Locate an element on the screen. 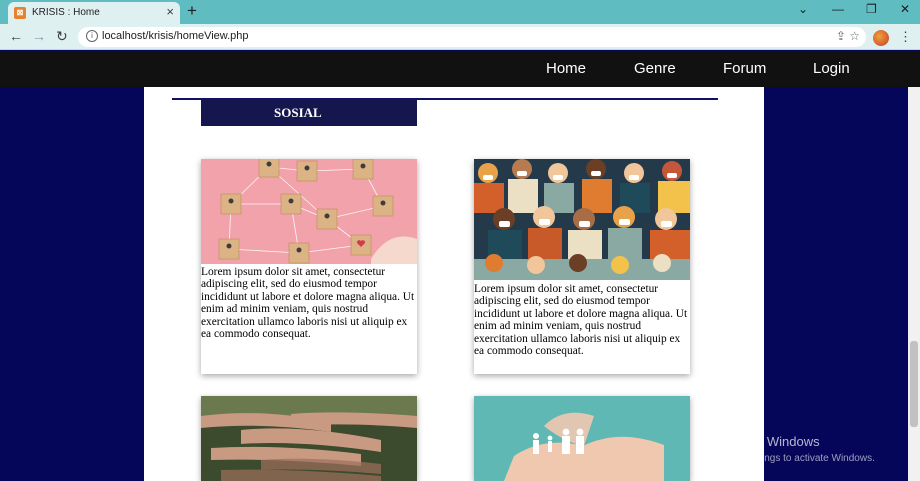  tab-title: KRISIS : Home is located at coordinates (66, 12).